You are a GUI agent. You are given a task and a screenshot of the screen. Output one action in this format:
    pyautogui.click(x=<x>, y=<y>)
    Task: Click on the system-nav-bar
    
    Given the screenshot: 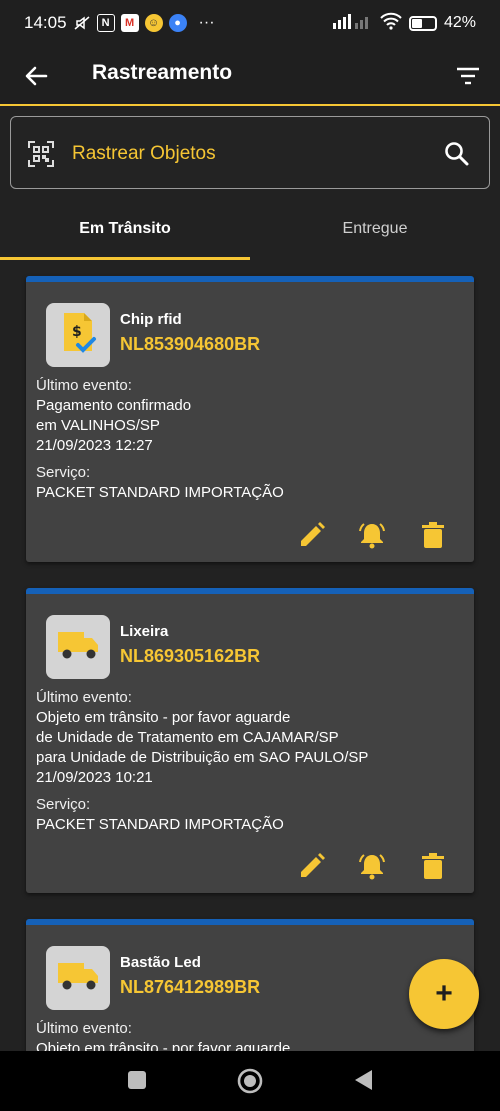 What is the action you would take?
    pyautogui.click(x=250, y=1081)
    